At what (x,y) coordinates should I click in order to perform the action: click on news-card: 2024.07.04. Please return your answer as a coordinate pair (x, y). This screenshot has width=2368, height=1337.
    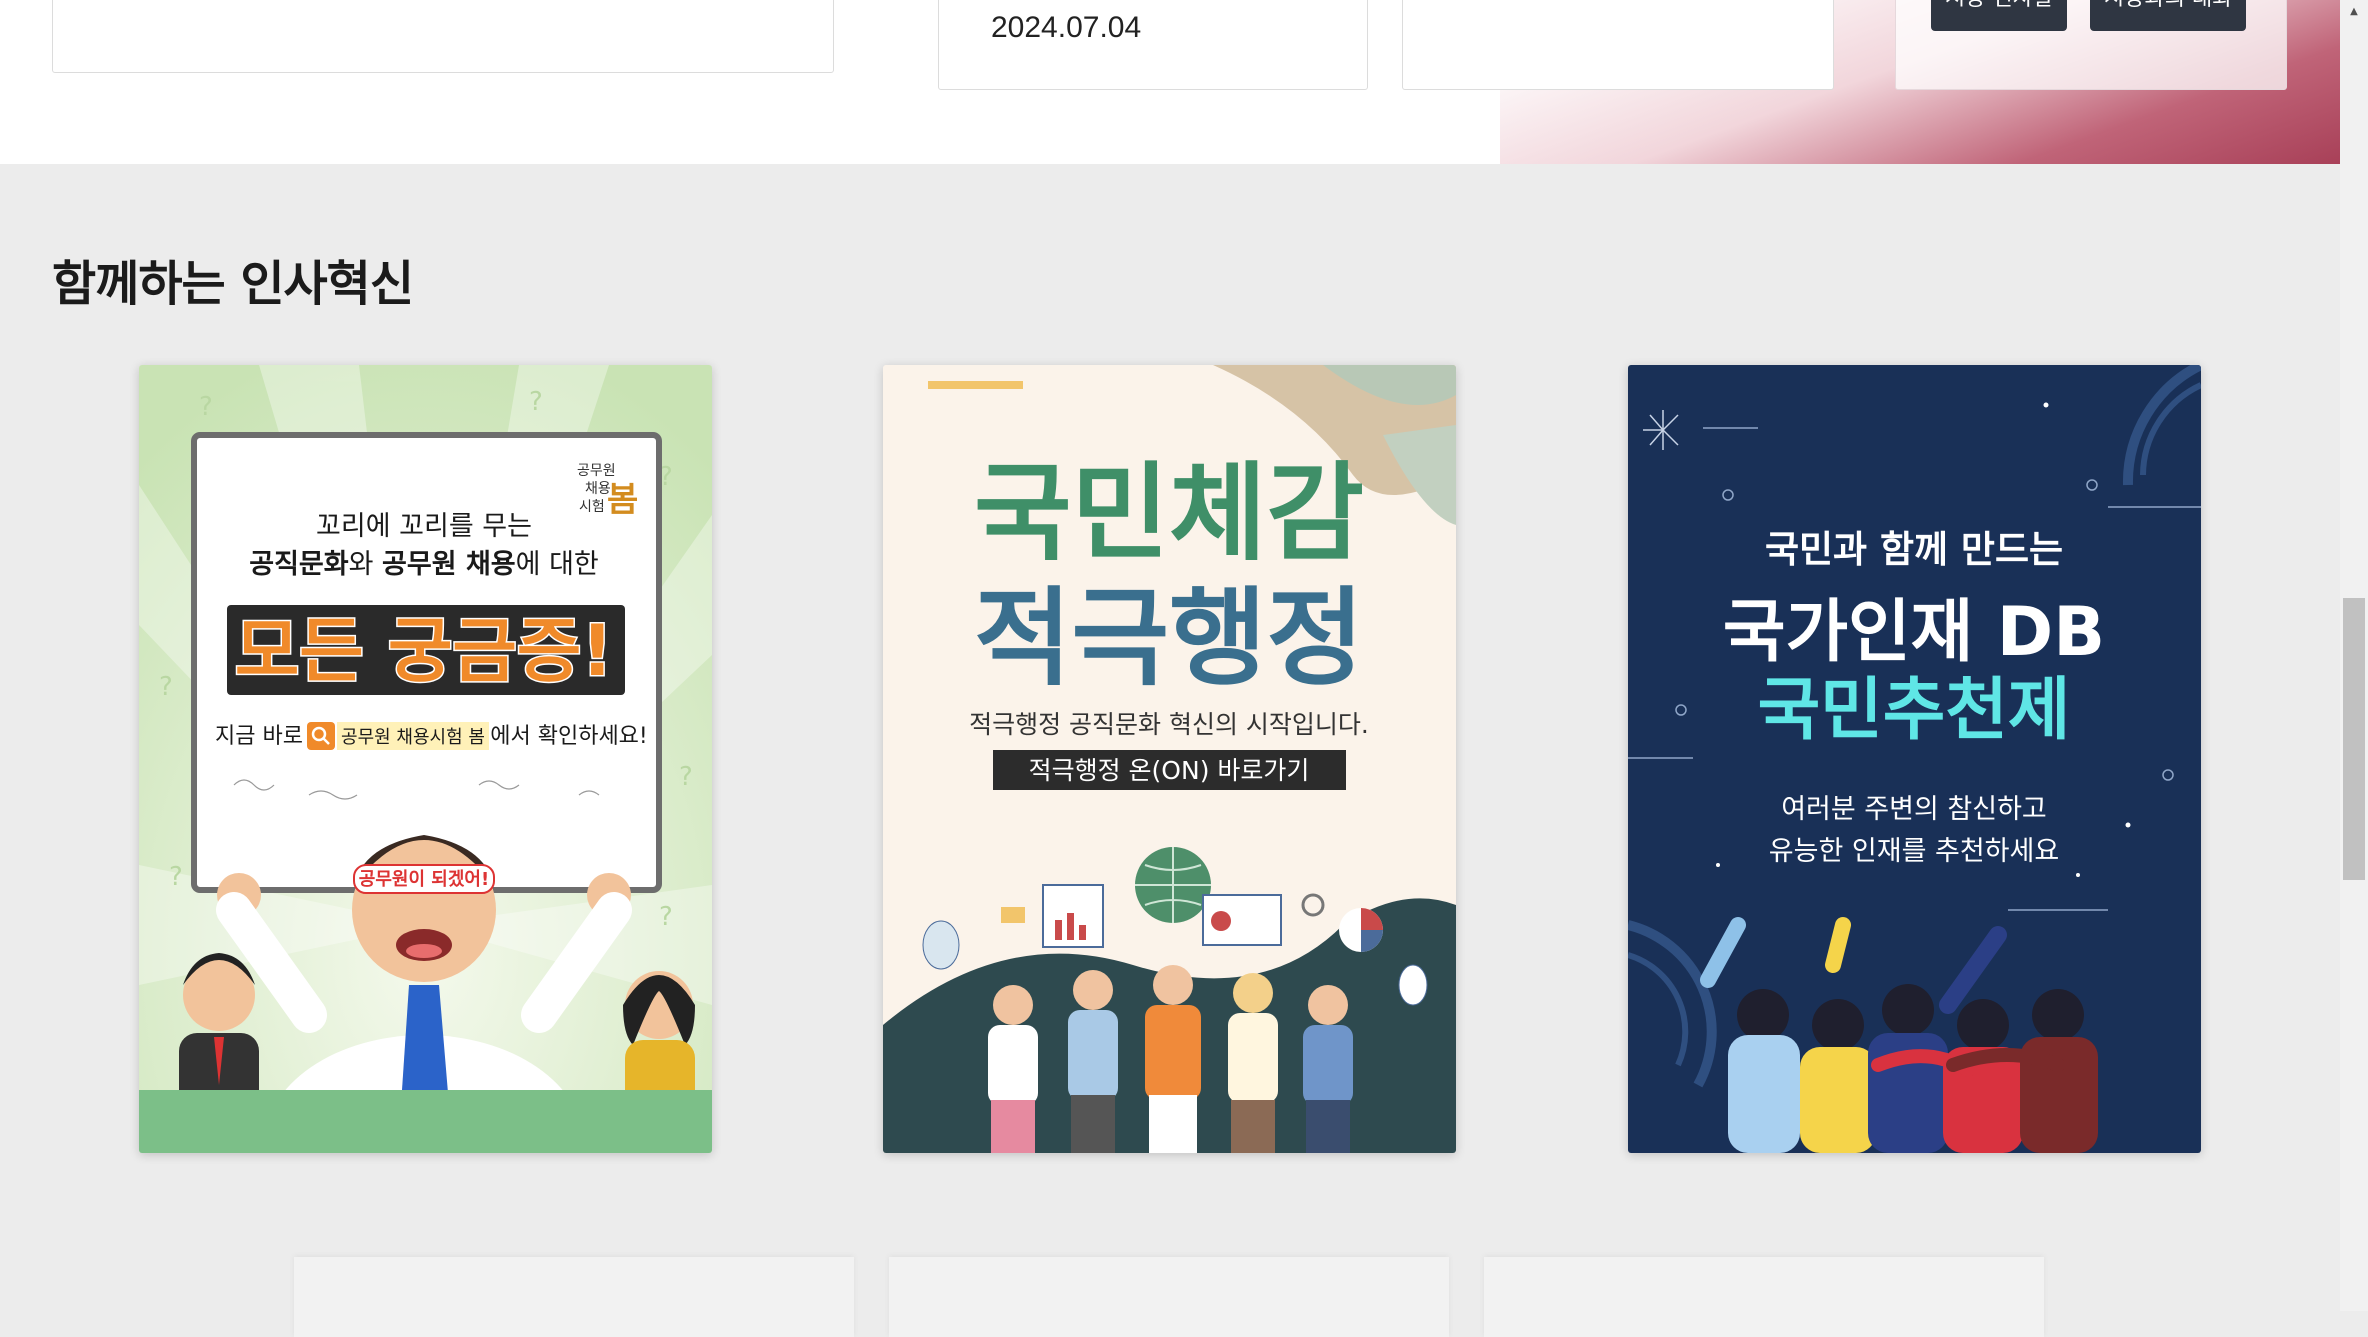
    Looking at the image, I should click on (1153, 45).